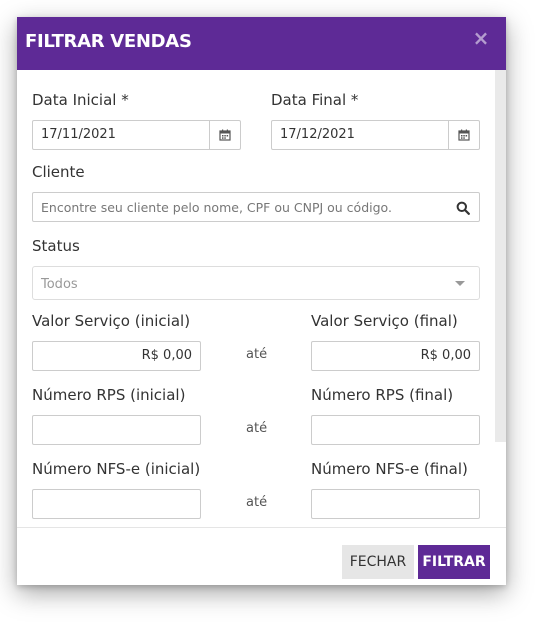 This screenshot has width=554, height=633. Describe the element at coordinates (389, 469) in the screenshot. I see `nfse-number-end-label: Número NFS-e (final)` at that location.